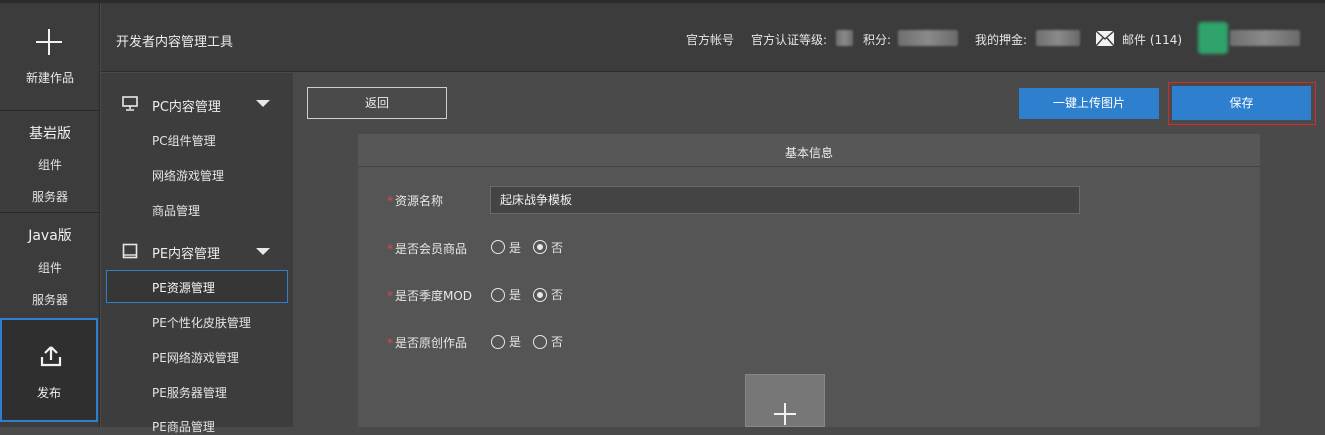 The image size is (1325, 435). I want to click on add-image-button, so click(785, 400).